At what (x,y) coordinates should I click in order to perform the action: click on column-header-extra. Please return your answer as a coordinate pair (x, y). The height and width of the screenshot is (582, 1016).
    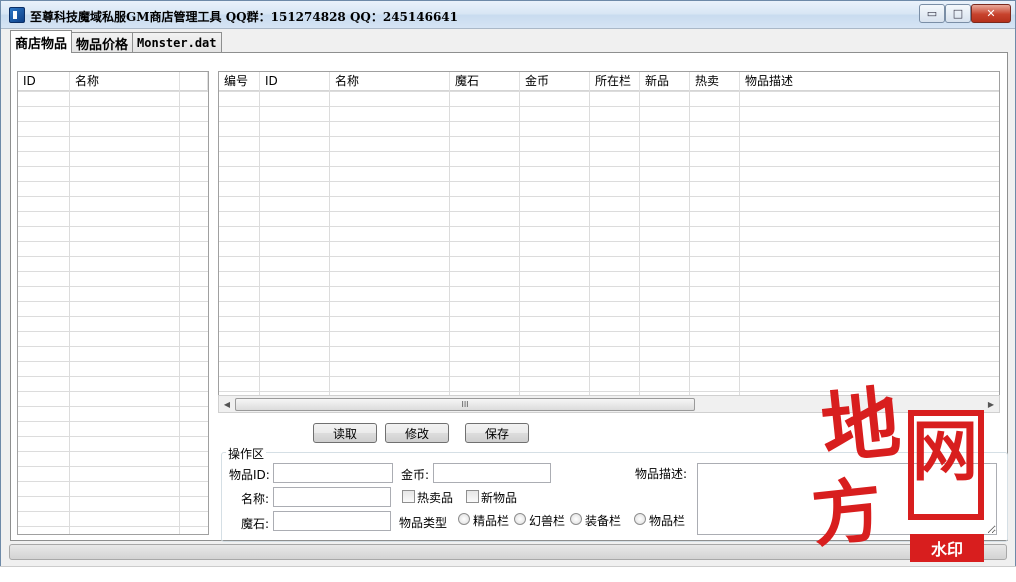
    Looking at the image, I should click on (194, 81).